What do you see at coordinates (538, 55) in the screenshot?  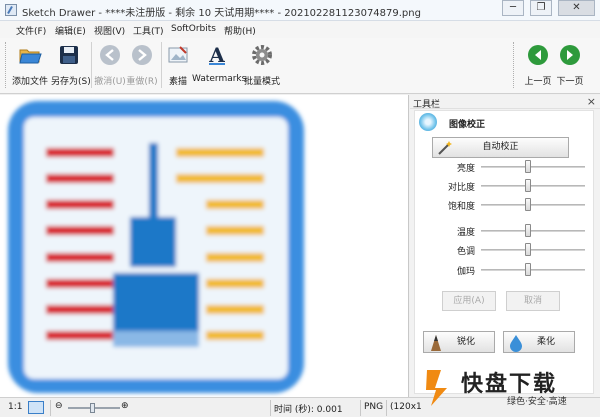 I see `arrow-left-icon` at bounding box center [538, 55].